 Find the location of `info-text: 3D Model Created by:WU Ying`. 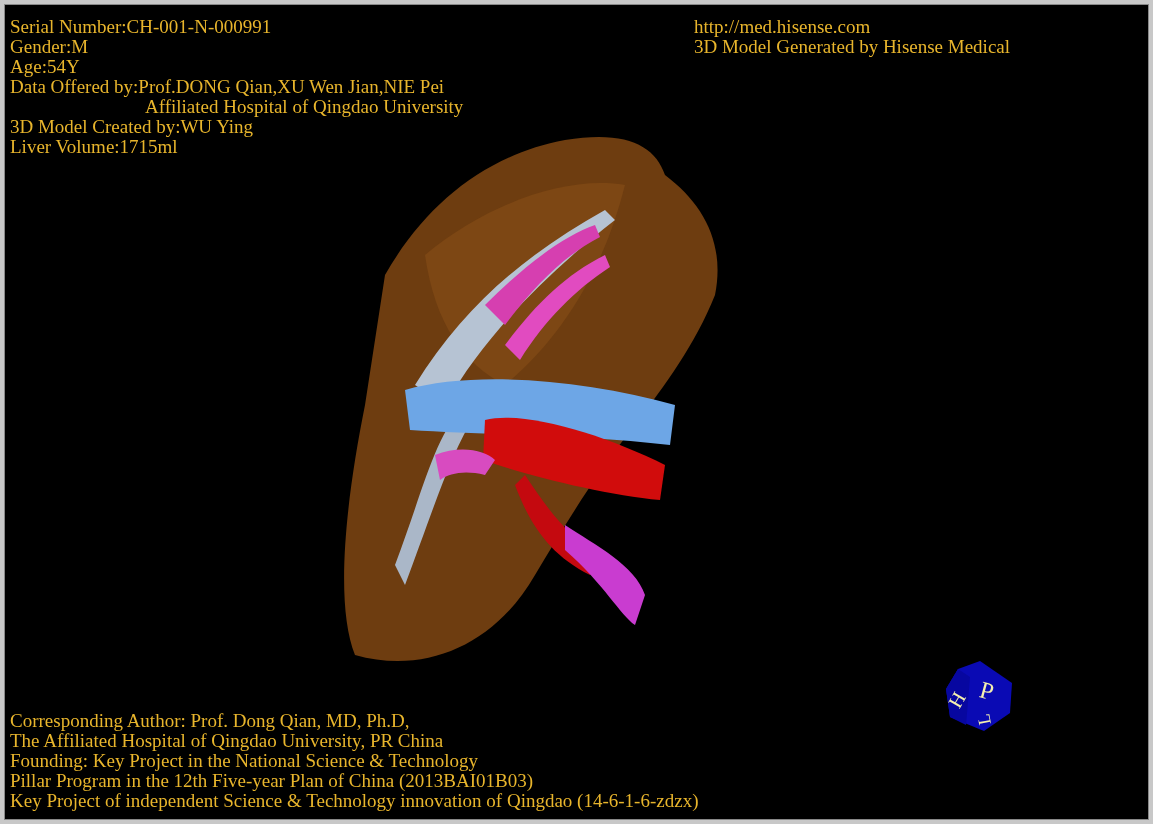

info-text: 3D Model Created by:WU Ying is located at coordinates (132, 127).